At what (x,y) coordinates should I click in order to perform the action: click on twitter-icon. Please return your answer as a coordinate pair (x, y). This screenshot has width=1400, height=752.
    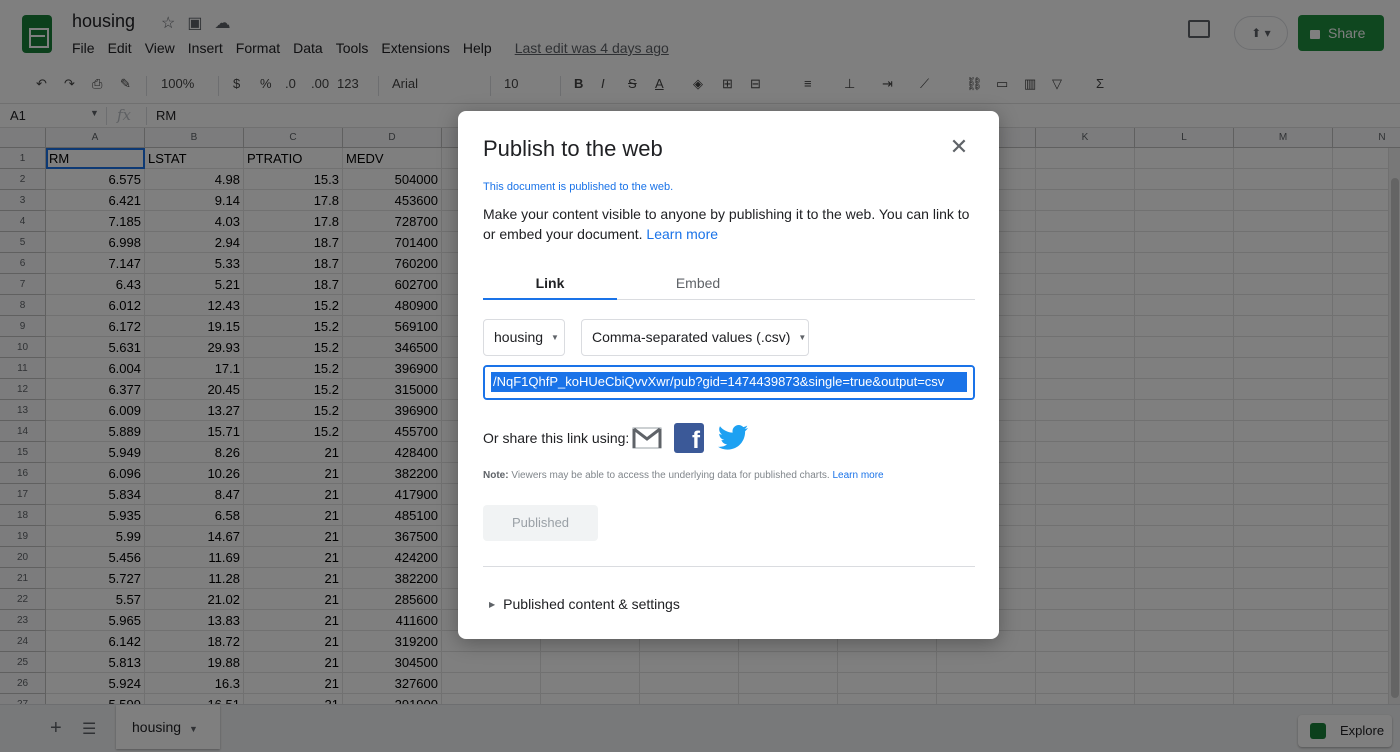
    Looking at the image, I should click on (733, 438).